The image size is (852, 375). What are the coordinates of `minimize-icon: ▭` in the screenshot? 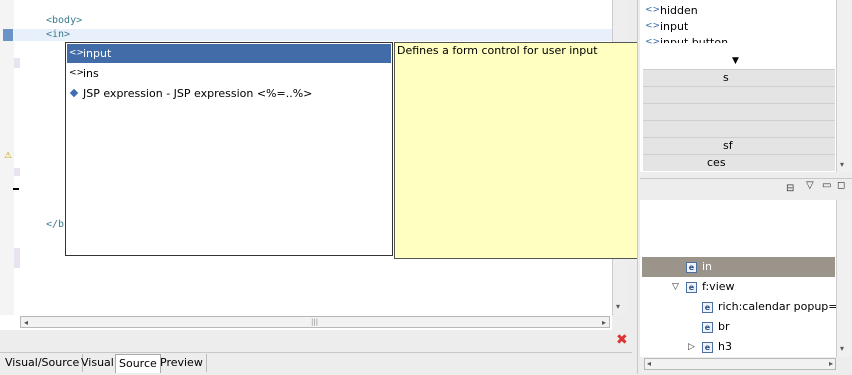 It's located at (826, 185).